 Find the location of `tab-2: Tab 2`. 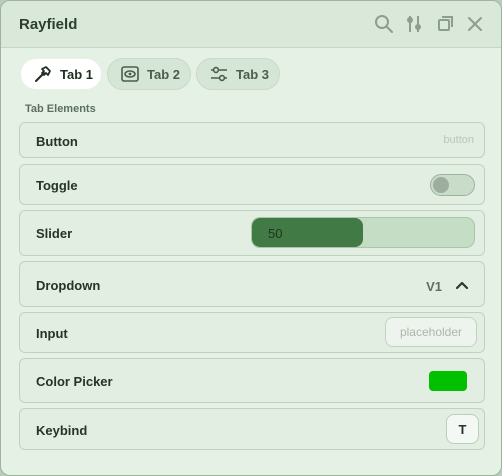

tab-2: Tab 2 is located at coordinates (149, 74).